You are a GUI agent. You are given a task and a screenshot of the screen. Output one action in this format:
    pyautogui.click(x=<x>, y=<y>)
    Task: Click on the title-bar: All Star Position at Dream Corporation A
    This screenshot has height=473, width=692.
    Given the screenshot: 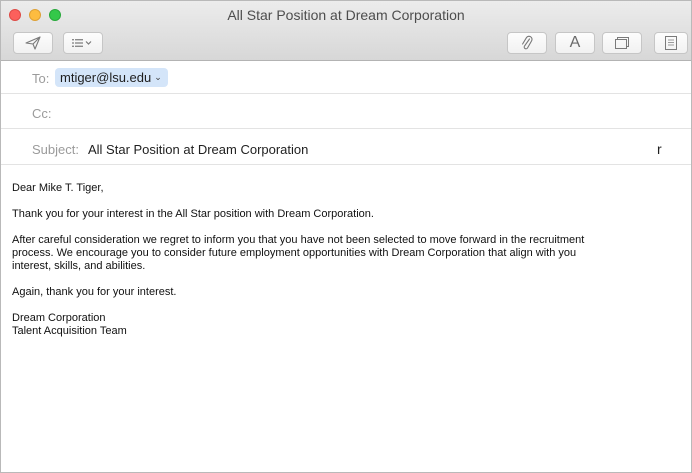 What is the action you would take?
    pyautogui.click(x=346, y=31)
    